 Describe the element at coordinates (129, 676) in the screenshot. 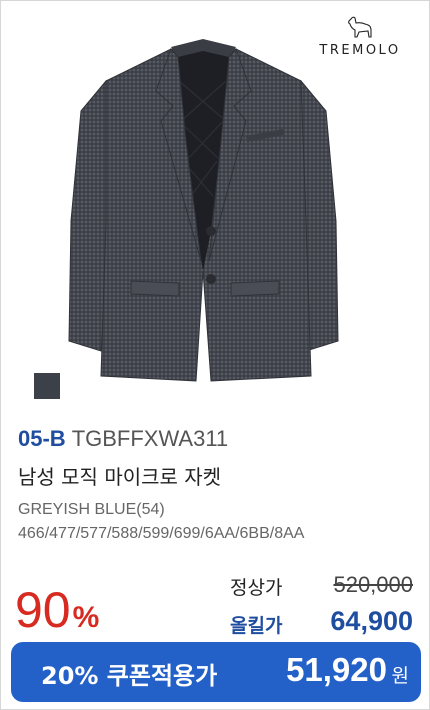

I see `coupon-label: 20% 쿠폰적용가` at that location.